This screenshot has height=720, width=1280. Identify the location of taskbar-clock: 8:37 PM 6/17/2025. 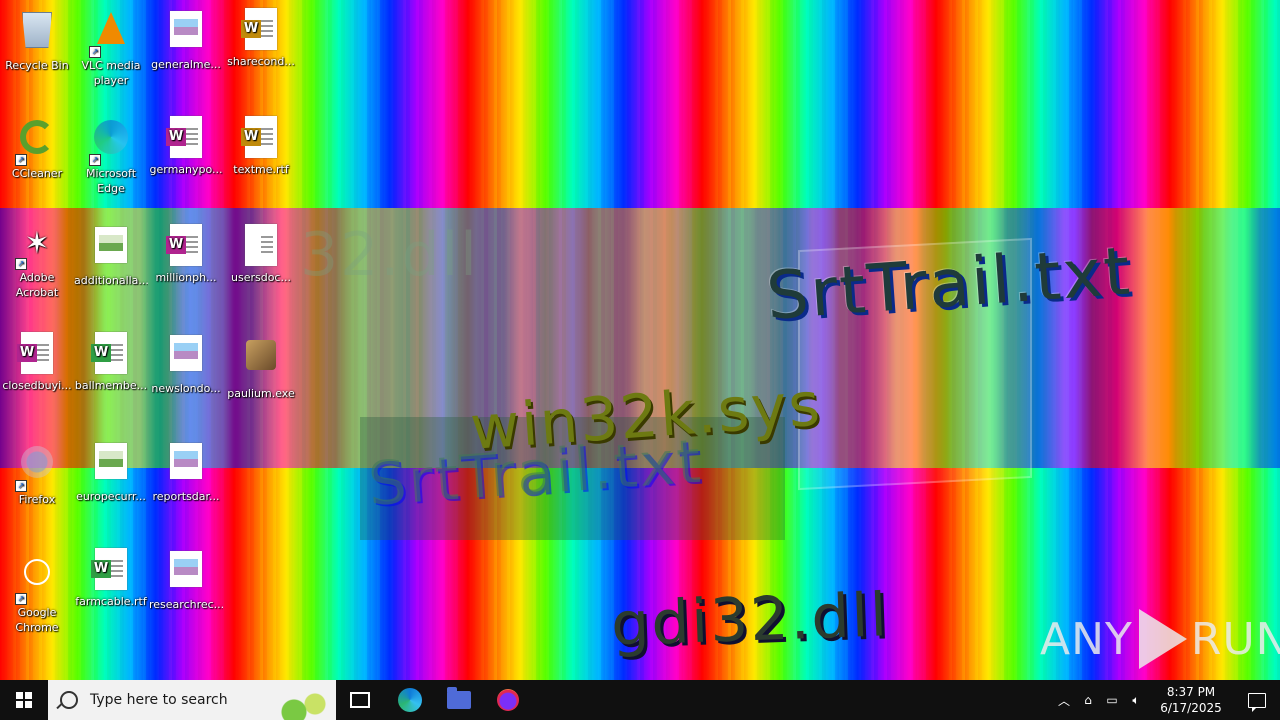
(1191, 700).